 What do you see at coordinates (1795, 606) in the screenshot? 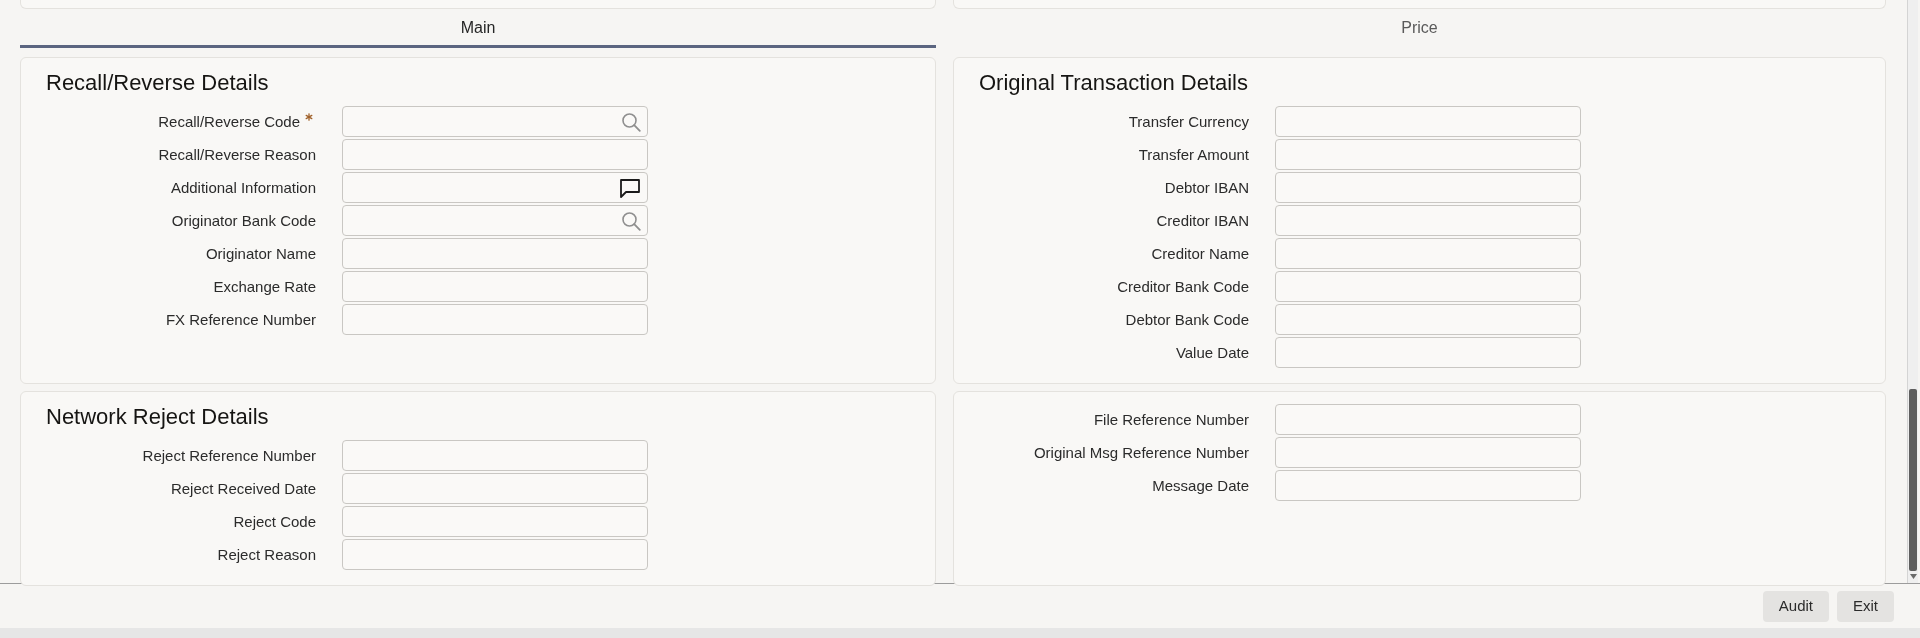
I see `action-button: Audit` at bounding box center [1795, 606].